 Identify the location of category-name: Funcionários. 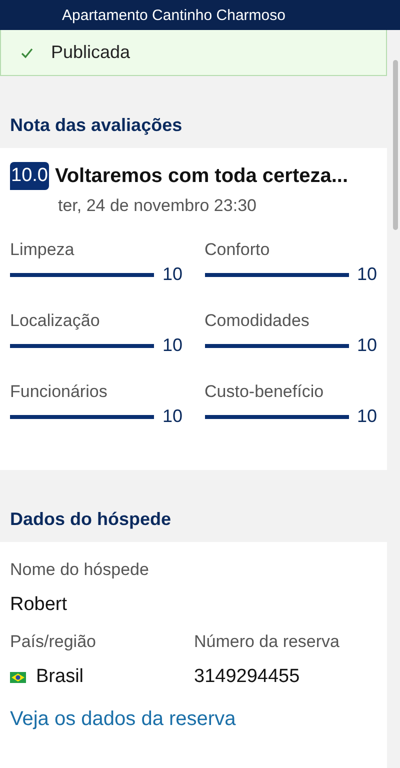
(59, 392).